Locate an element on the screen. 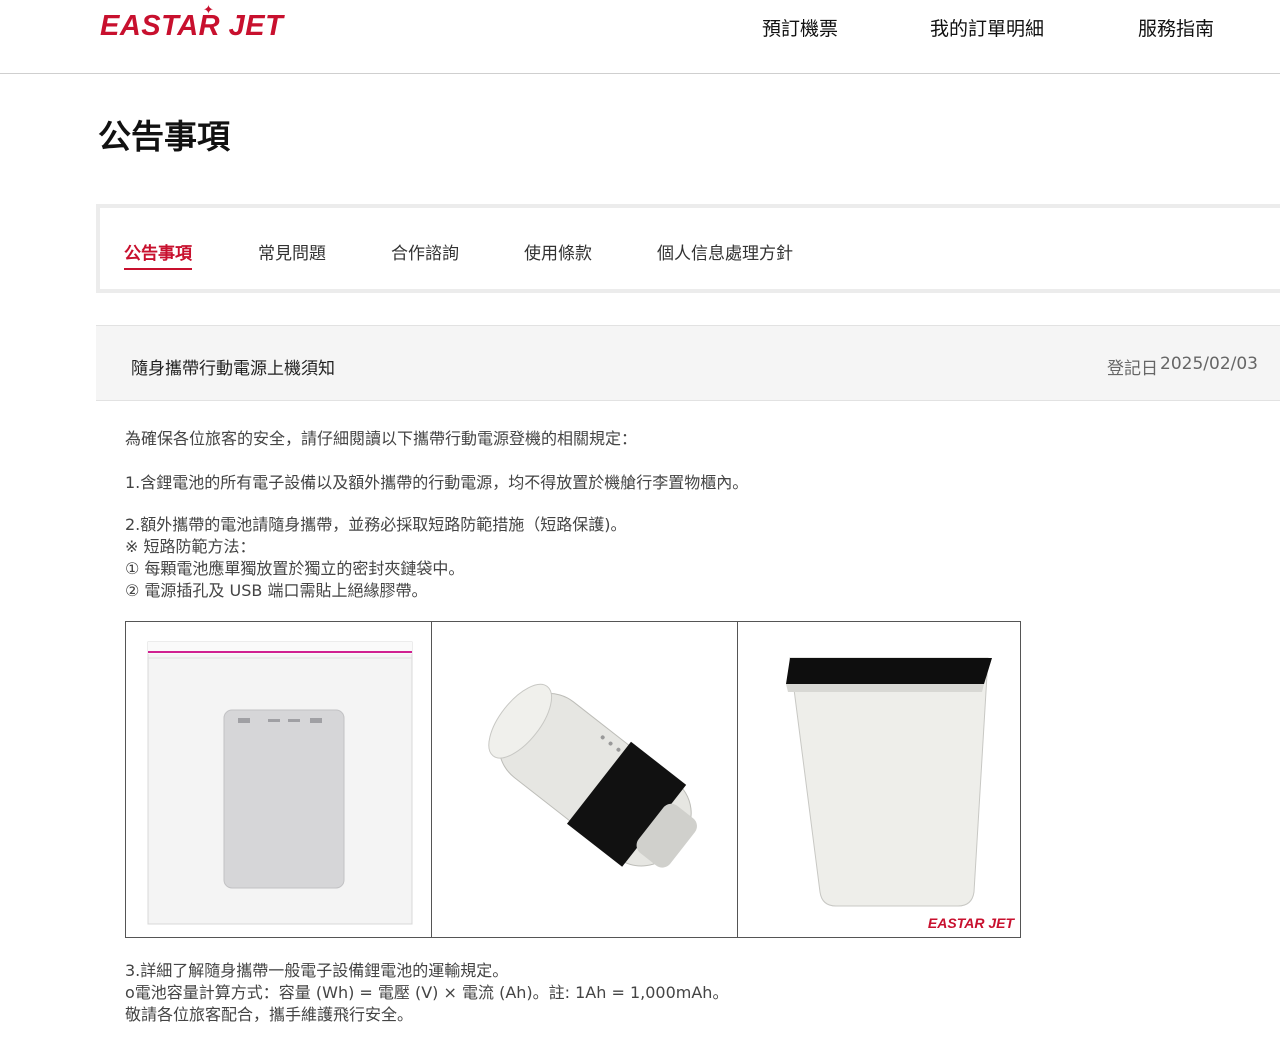 The height and width of the screenshot is (1064, 1280). notice-header: 隨身攜帶行動電源上機須知 登記日 2025/02/03 is located at coordinates (688, 363).